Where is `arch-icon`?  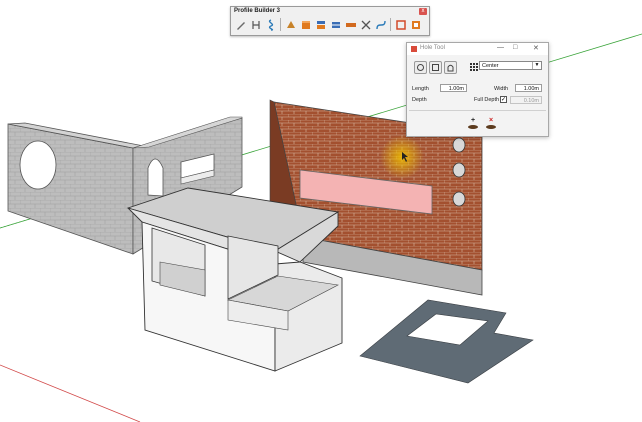
arch-icon is located at coordinates (450, 68).